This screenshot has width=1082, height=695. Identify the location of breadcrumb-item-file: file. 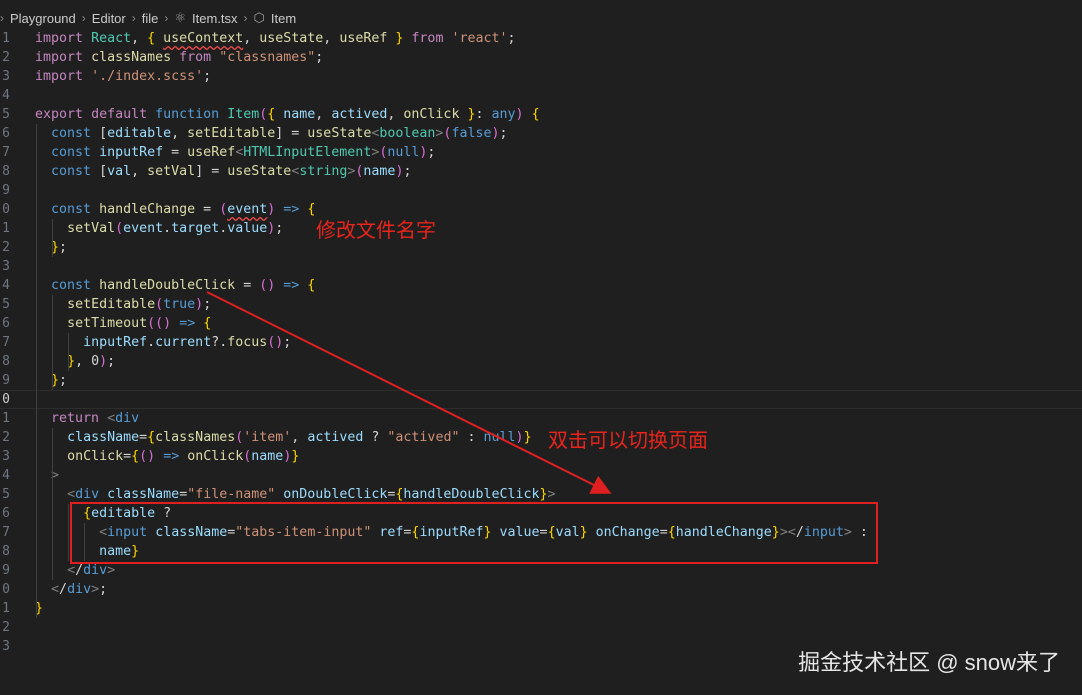
(150, 18).